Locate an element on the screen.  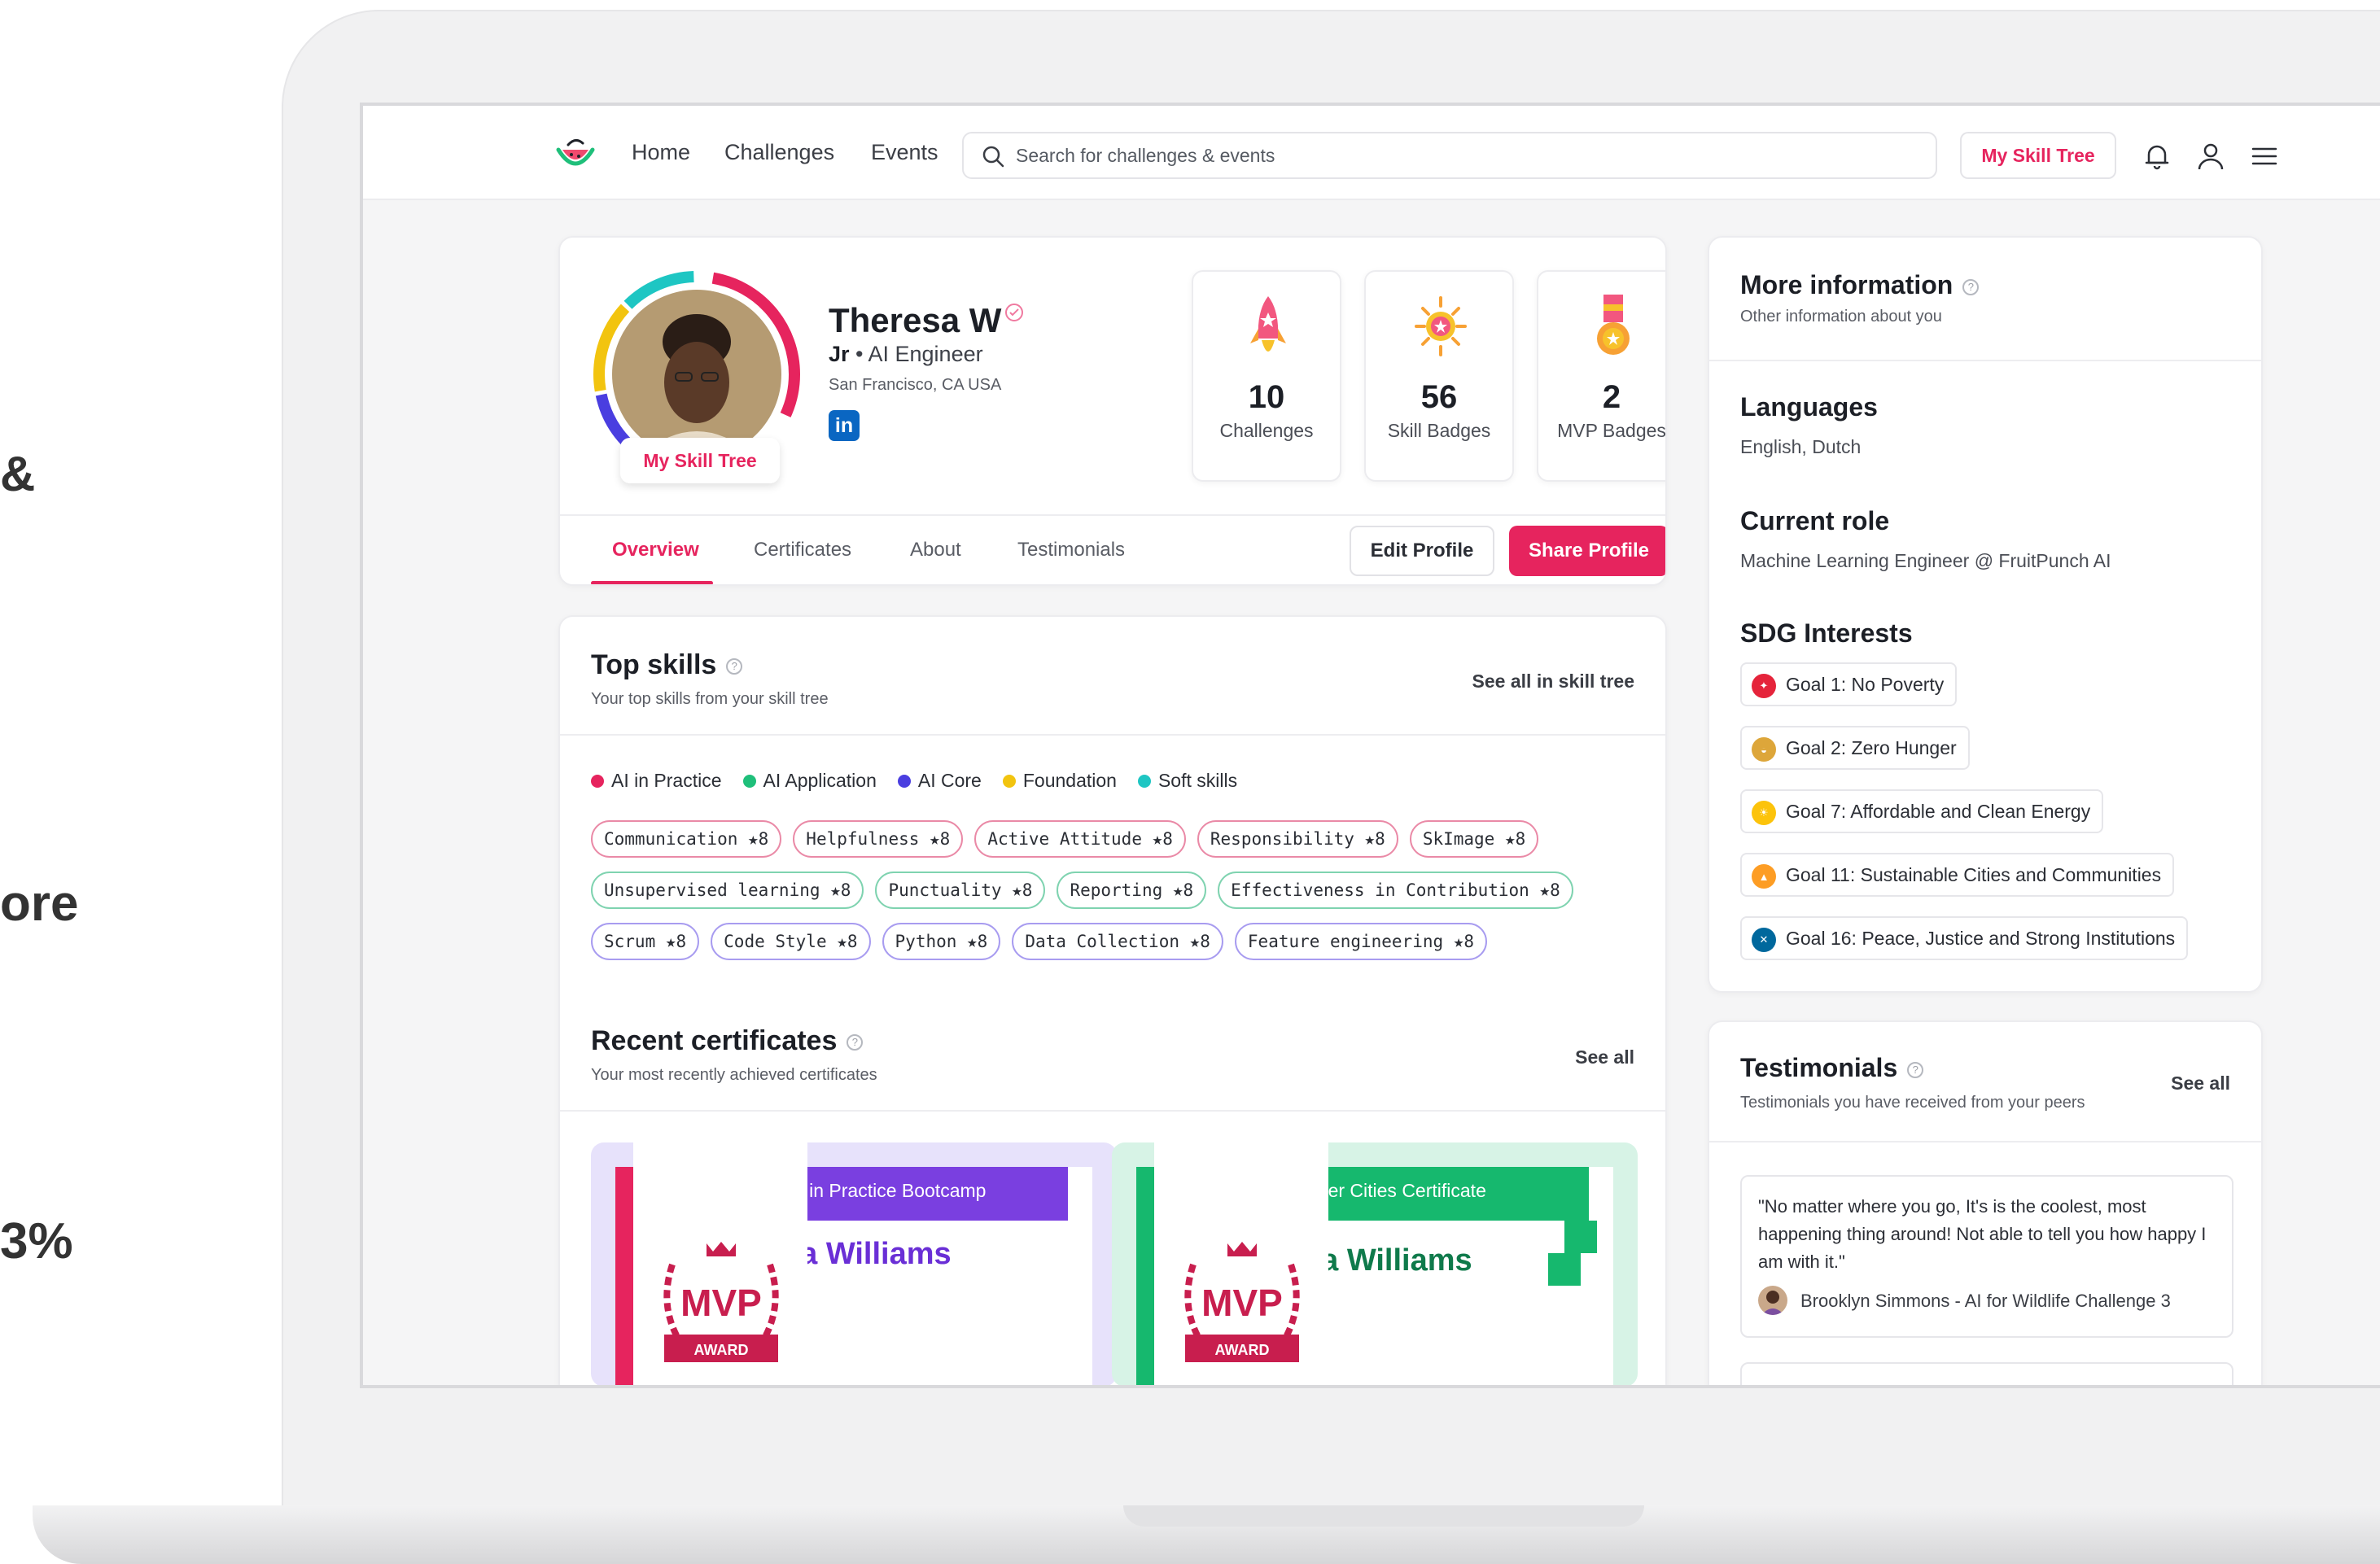
tab-overview: Overview is located at coordinates (655, 550).